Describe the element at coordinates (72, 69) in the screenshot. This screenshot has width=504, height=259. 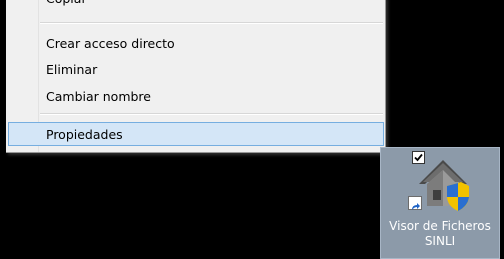
I see `menu-item-label: Eliminar` at that location.